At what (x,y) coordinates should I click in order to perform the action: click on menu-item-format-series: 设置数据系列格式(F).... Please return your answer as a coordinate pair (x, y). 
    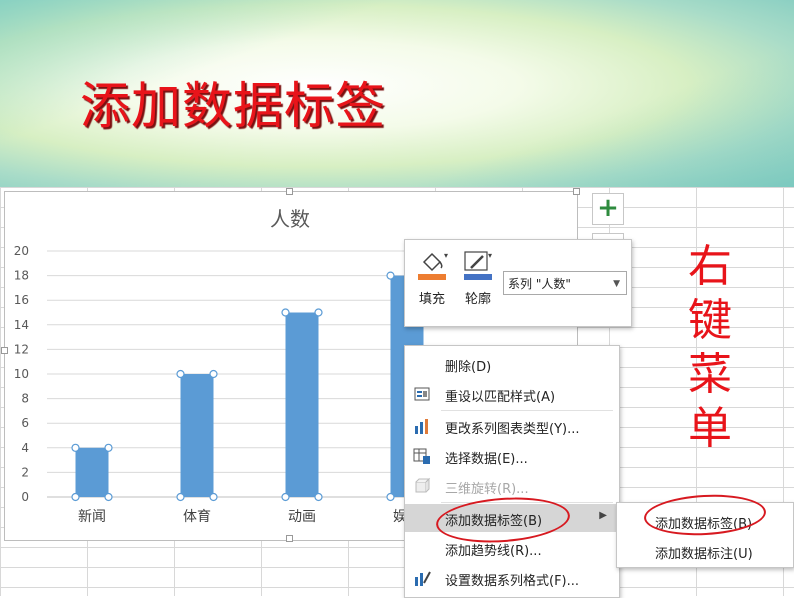
    Looking at the image, I should click on (512, 578).